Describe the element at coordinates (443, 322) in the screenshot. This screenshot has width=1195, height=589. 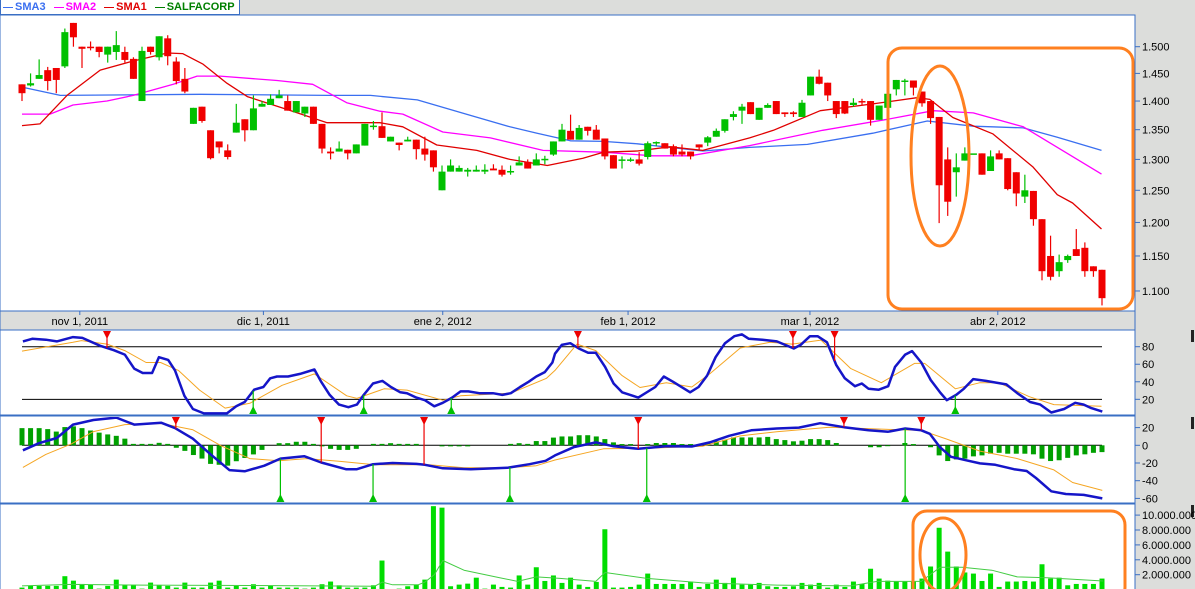
I see `date-label: ene 2, 2012` at that location.